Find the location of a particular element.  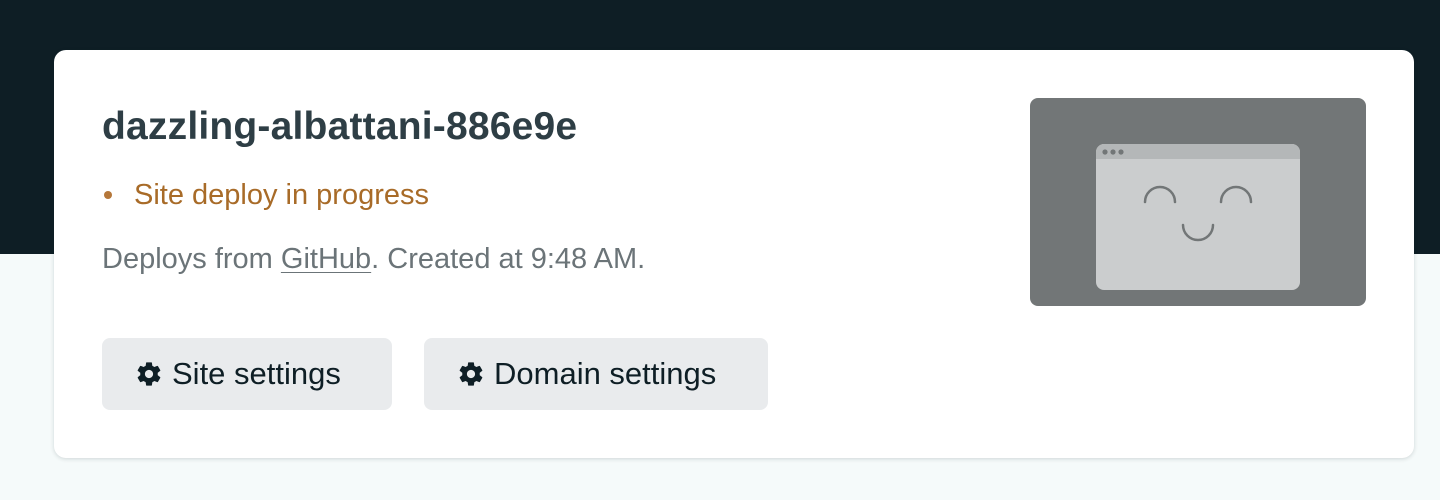

site-settings-button: Site settings is located at coordinates (247, 374).